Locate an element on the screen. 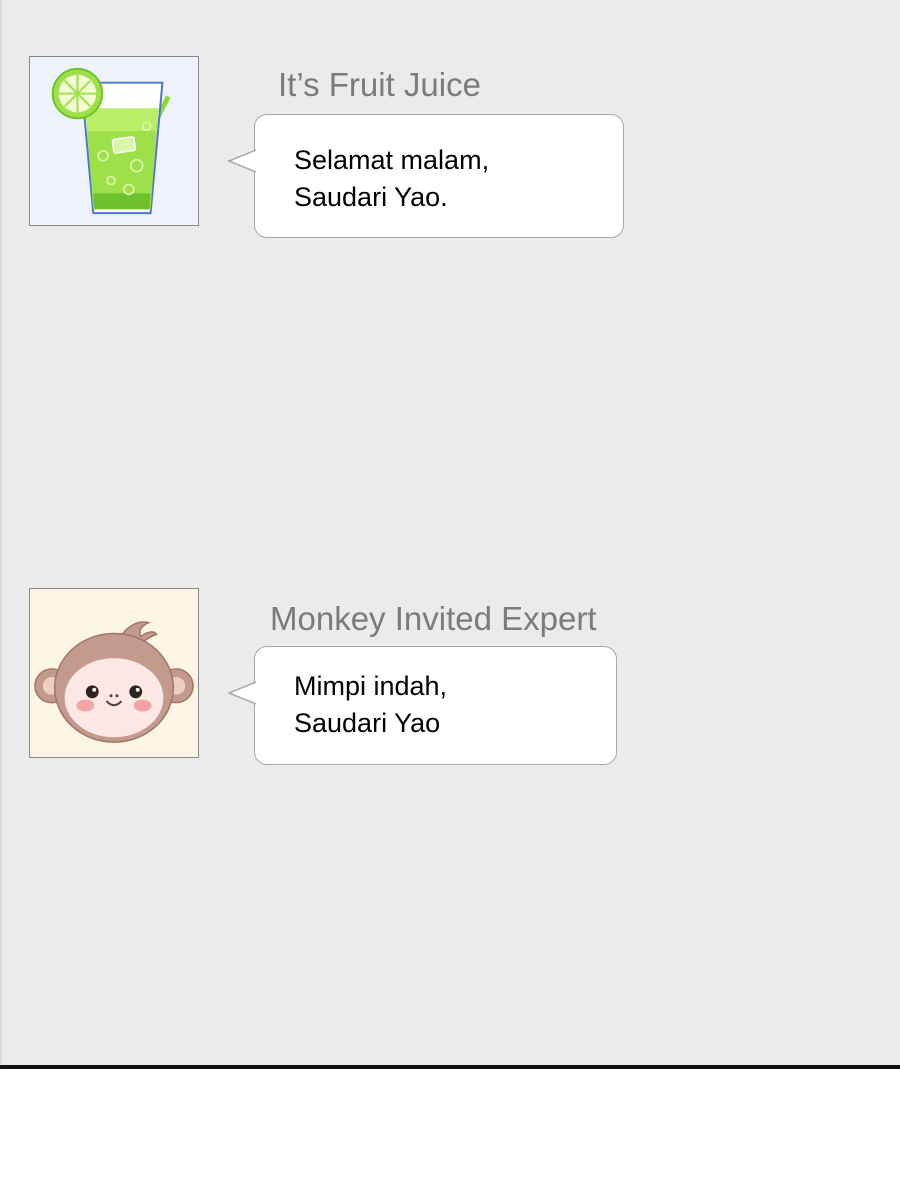  message-line: Saudari Yao. is located at coordinates (371, 197).